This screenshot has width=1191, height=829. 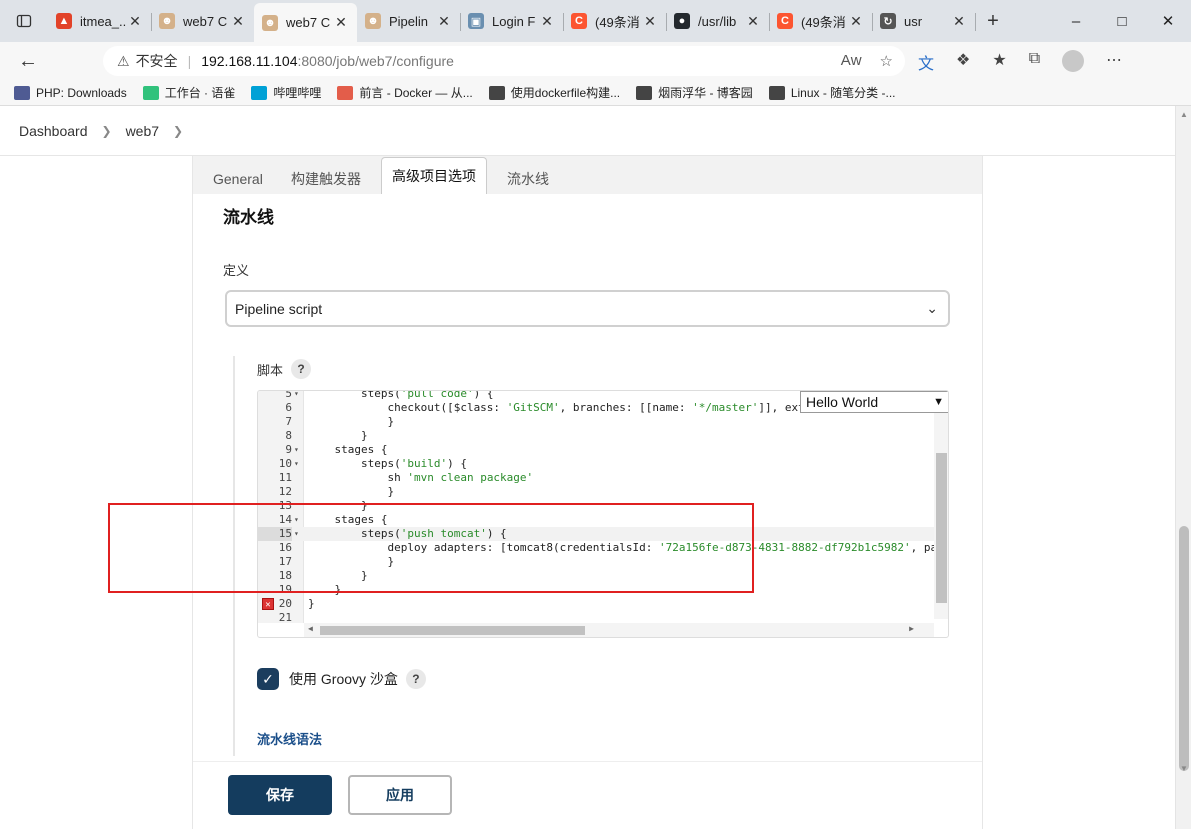 What do you see at coordinates (1184, 648) in the screenshot?
I see `page-scroll-thumb` at bounding box center [1184, 648].